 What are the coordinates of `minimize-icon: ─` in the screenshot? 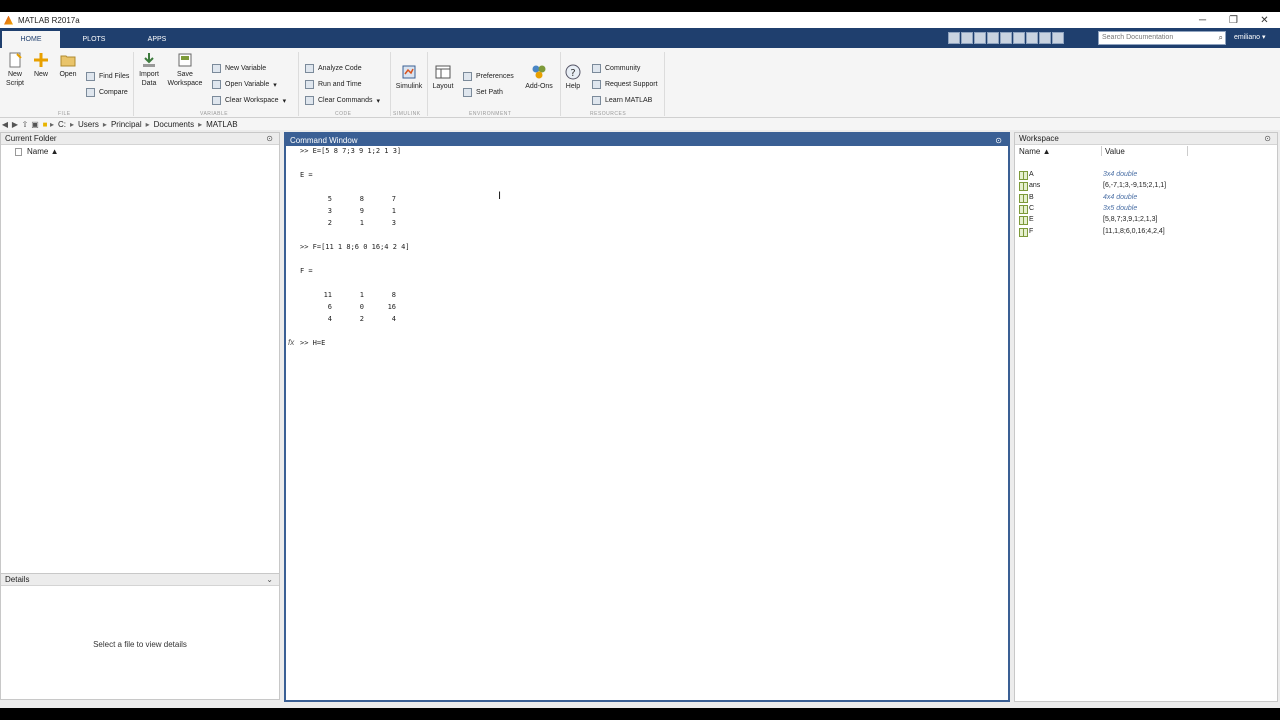 It's located at (1202, 20).